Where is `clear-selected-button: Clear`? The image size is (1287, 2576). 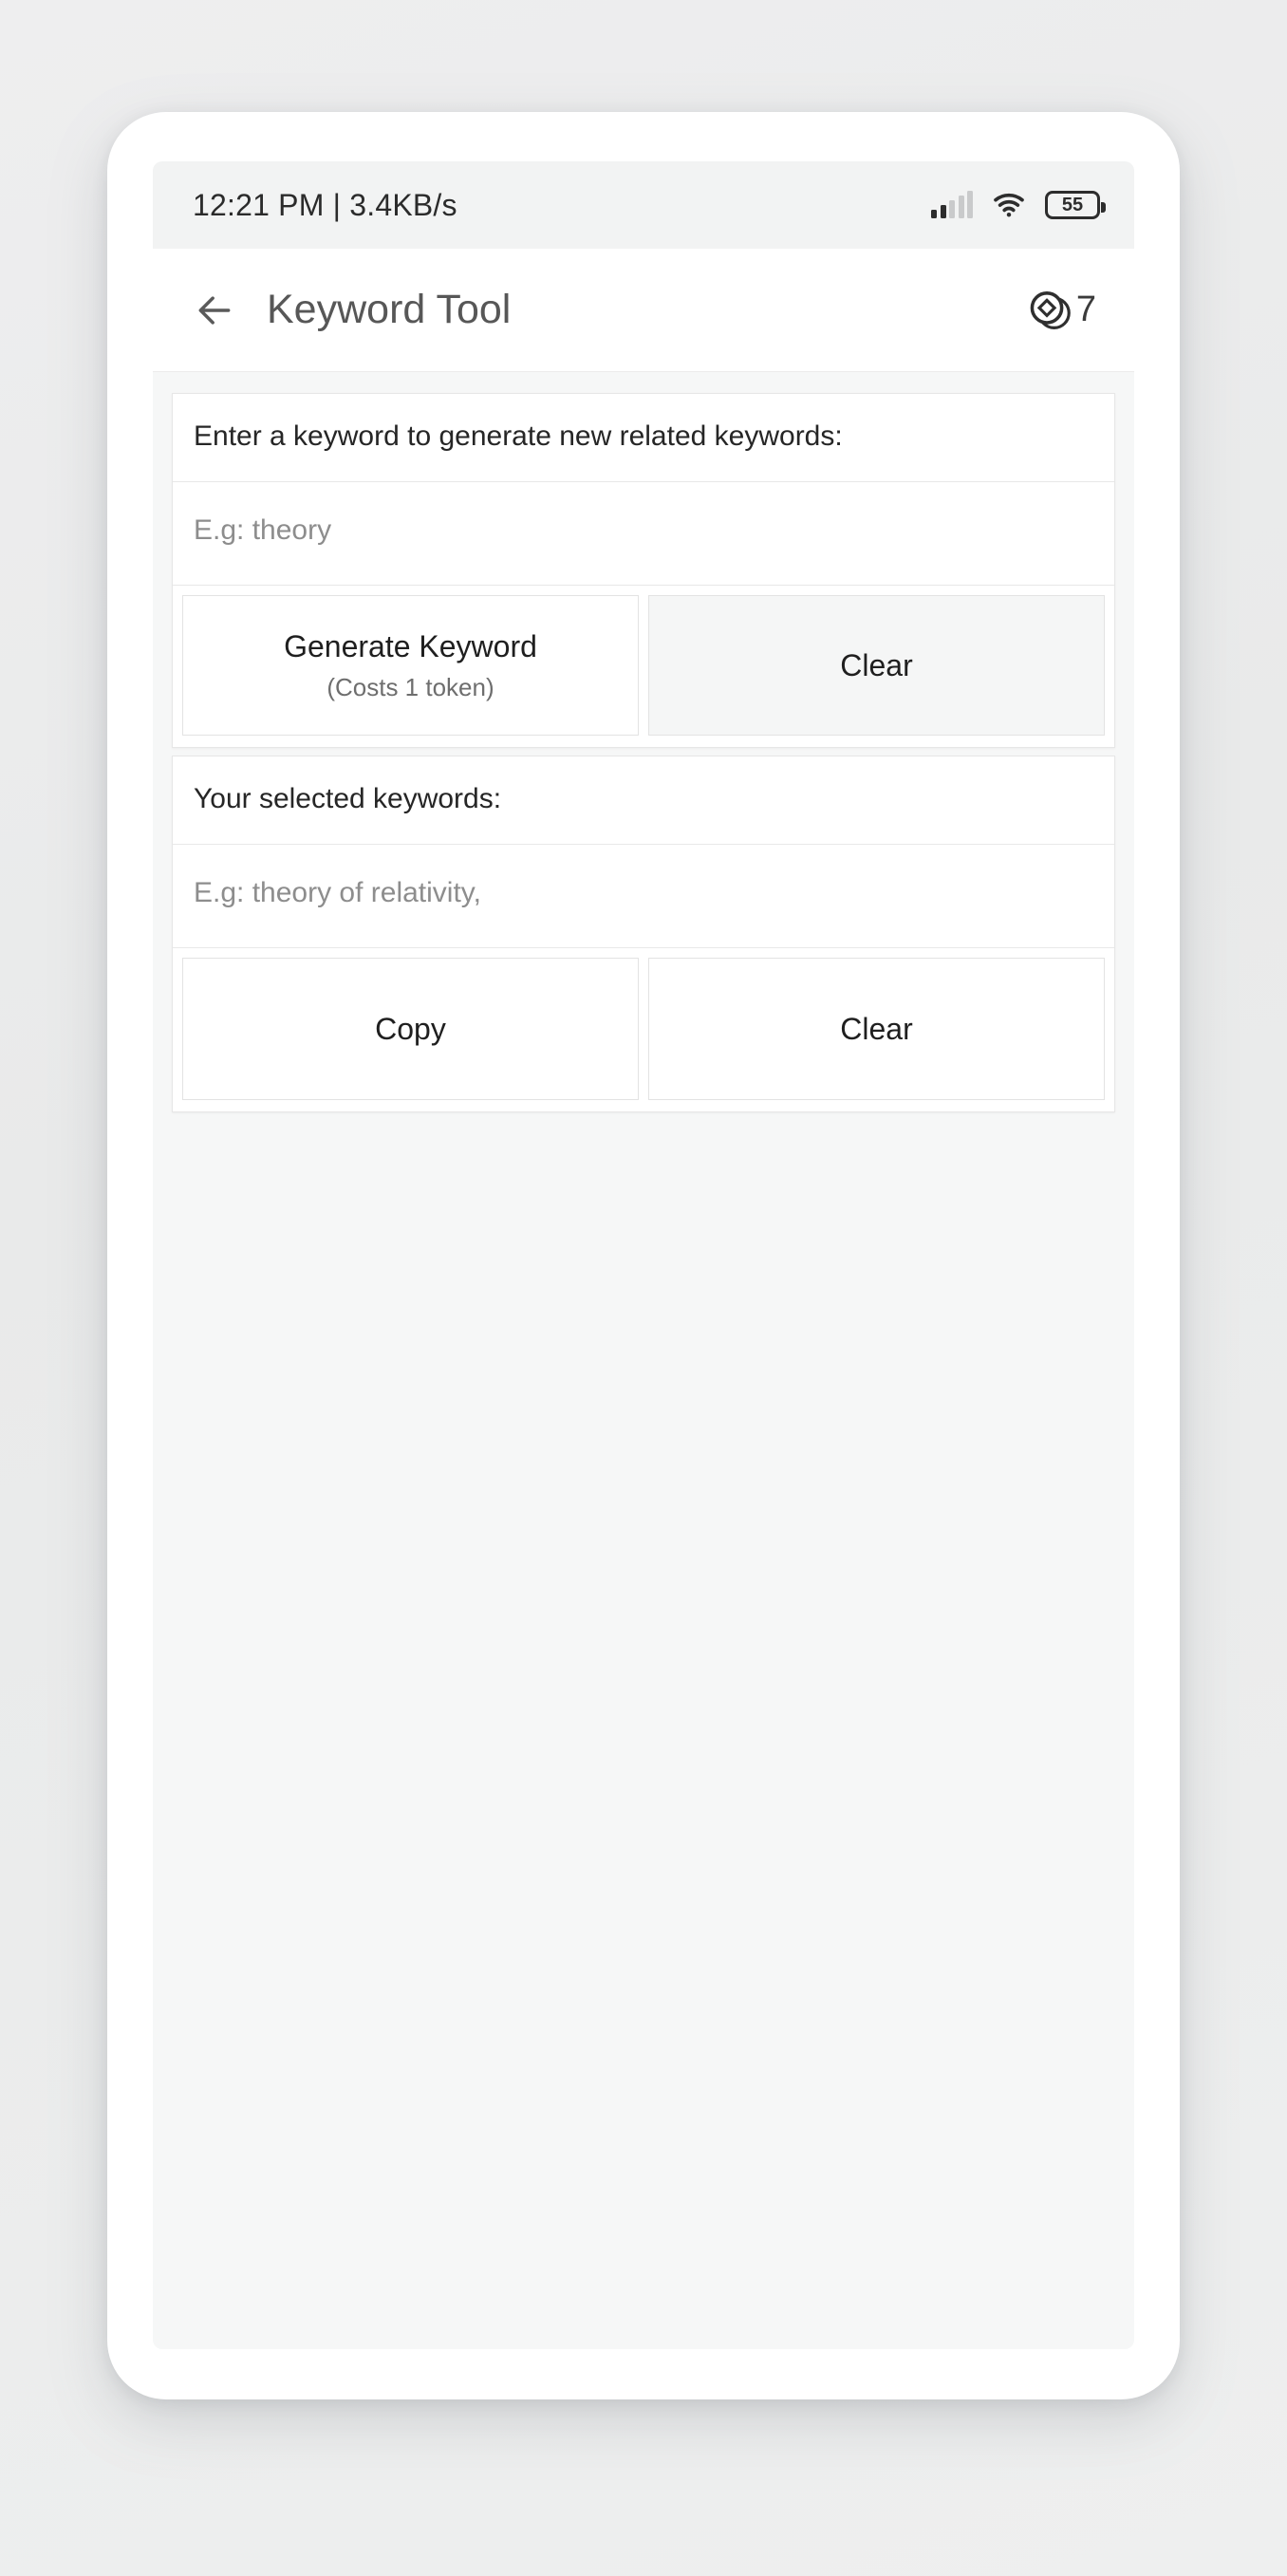 clear-selected-button: Clear is located at coordinates (876, 1029).